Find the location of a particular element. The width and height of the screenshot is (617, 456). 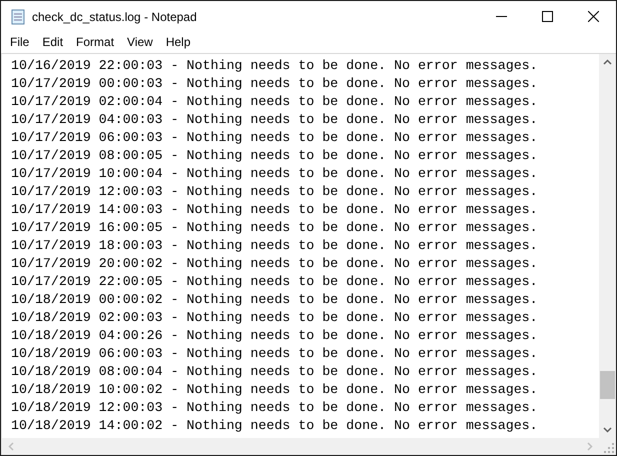

log-line: 10/18/2019 02:00:03 - Nothing needs to be done. No error messages. is located at coordinates (274, 318).